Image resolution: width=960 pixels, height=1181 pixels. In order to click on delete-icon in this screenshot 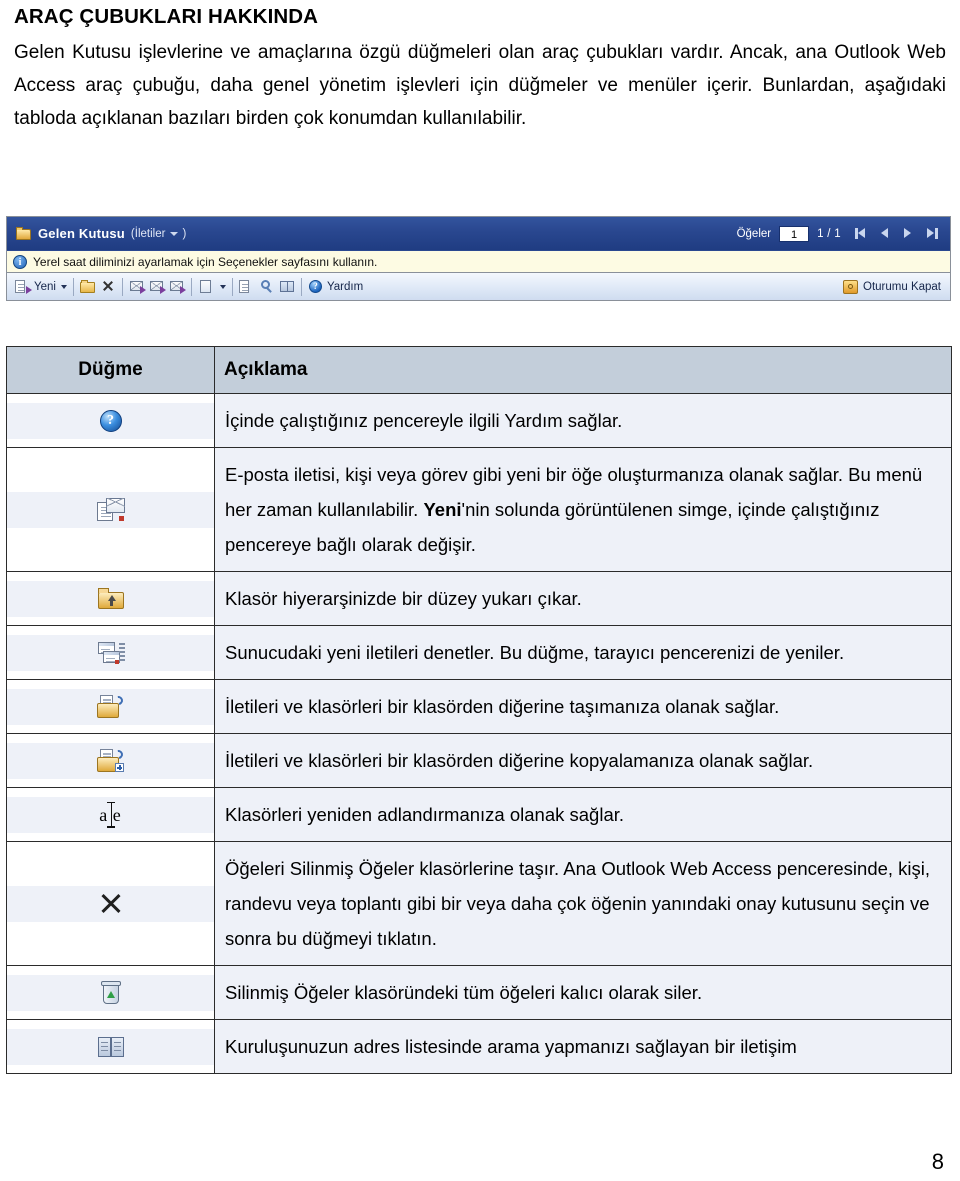, I will do `click(111, 904)`.